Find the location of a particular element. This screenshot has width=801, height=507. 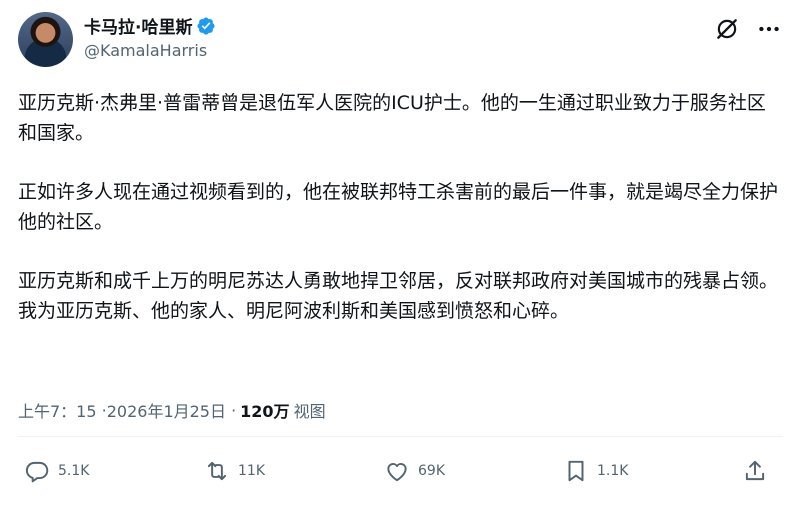

post-meta: 上午7：15 · 2026年1月25日 · 120万 视图 is located at coordinates (172, 410).